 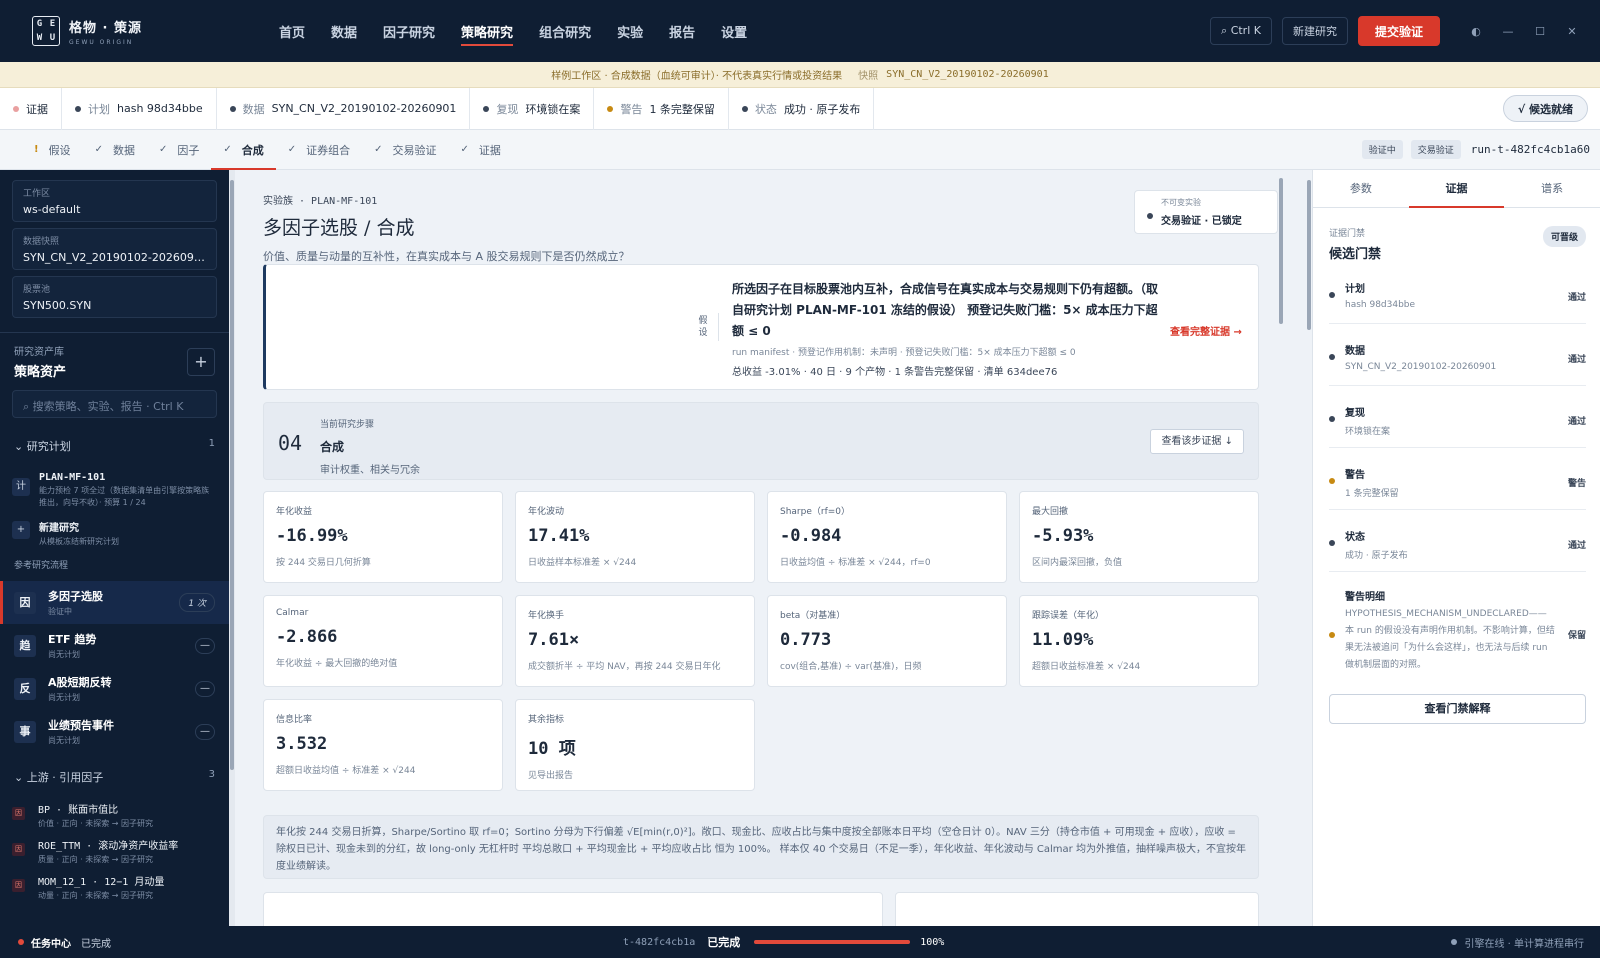 I want to click on data-snapshot-field: 数据快照 SYN_CN_V2_20190102-20260901, so click(x=114, y=249).